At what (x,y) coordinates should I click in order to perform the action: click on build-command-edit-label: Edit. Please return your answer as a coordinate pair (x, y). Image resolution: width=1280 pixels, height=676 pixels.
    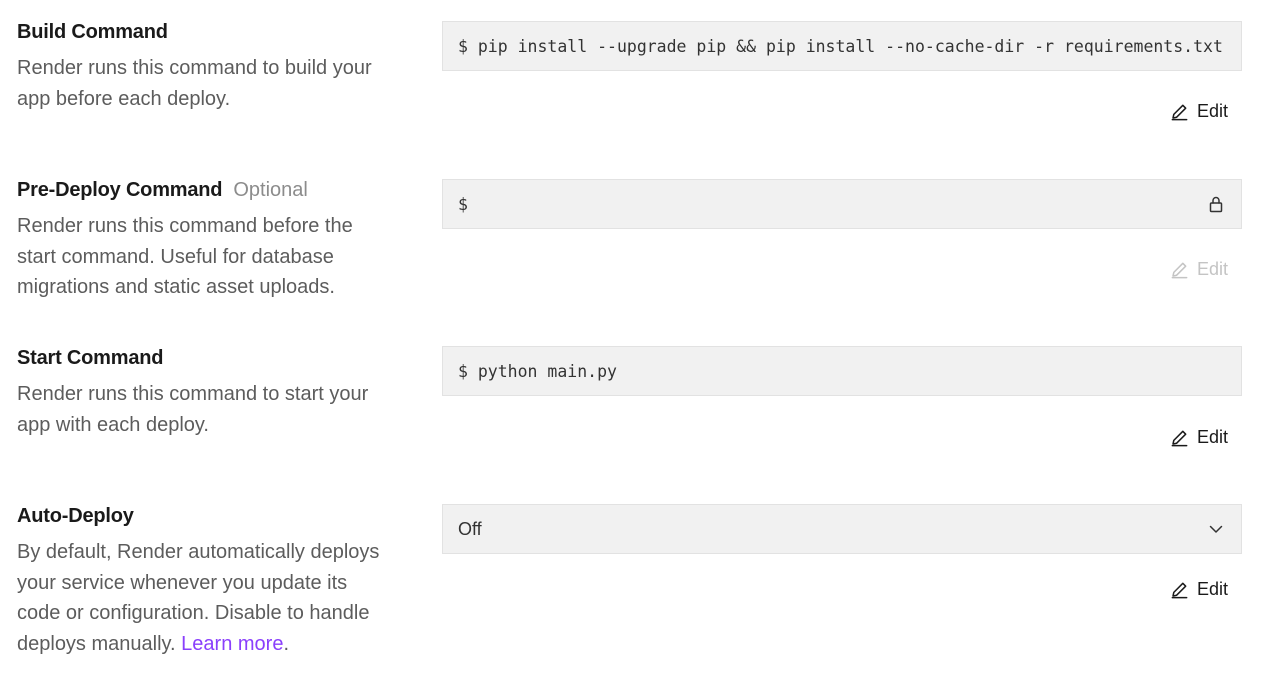
    Looking at the image, I should click on (1212, 111).